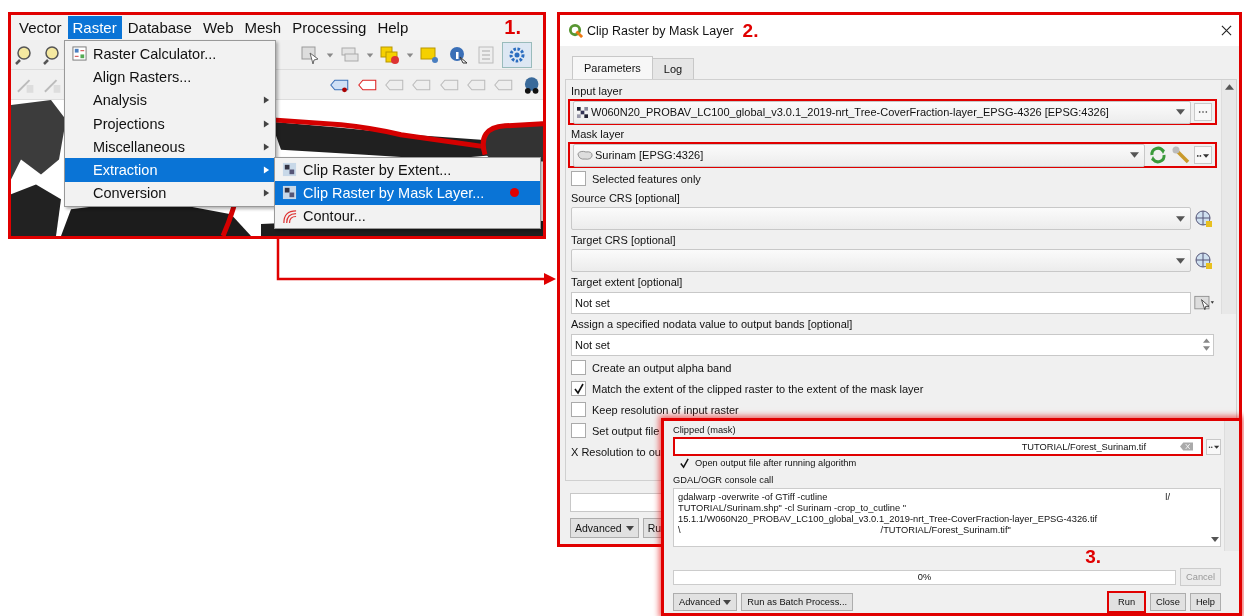 The height and width of the screenshot is (616, 1244). I want to click on menu-item: Help, so click(393, 27).